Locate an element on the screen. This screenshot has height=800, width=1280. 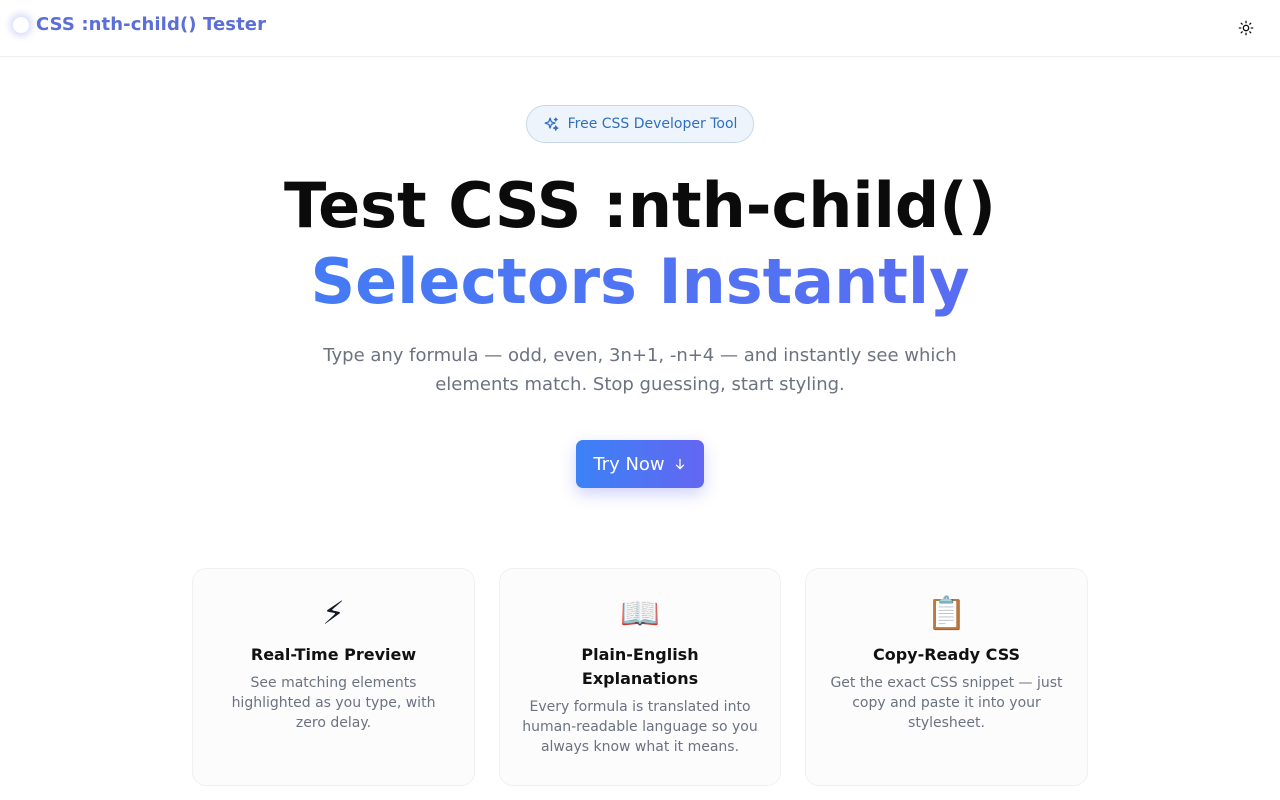
top-navigation-bar: CSS :nth-child() Tester is located at coordinates (640, 28).